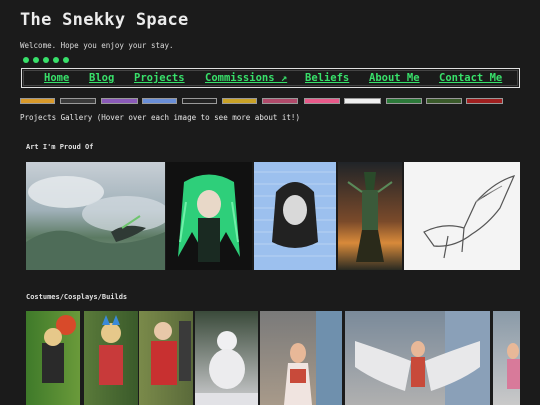  Describe the element at coordinates (101, 78) in the screenshot. I see `nav-blog: Blog` at that location.